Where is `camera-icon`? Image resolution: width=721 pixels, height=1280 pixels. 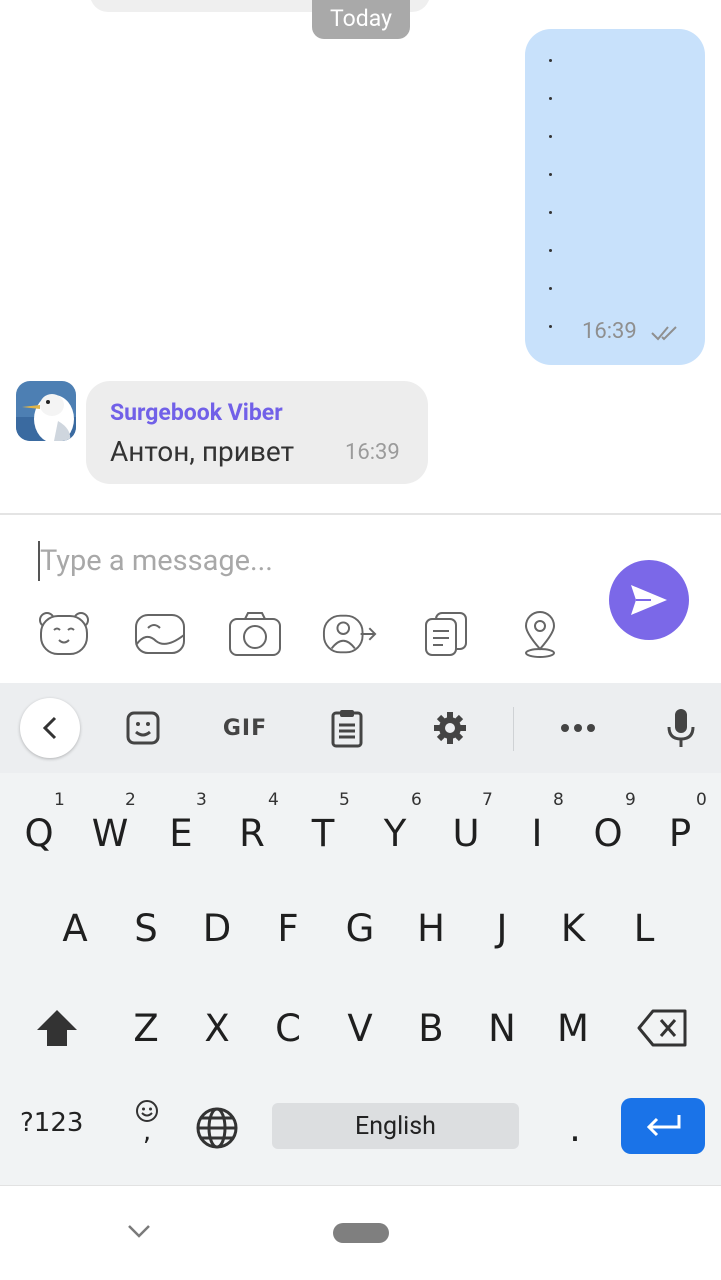
camera-icon is located at coordinates (255, 634).